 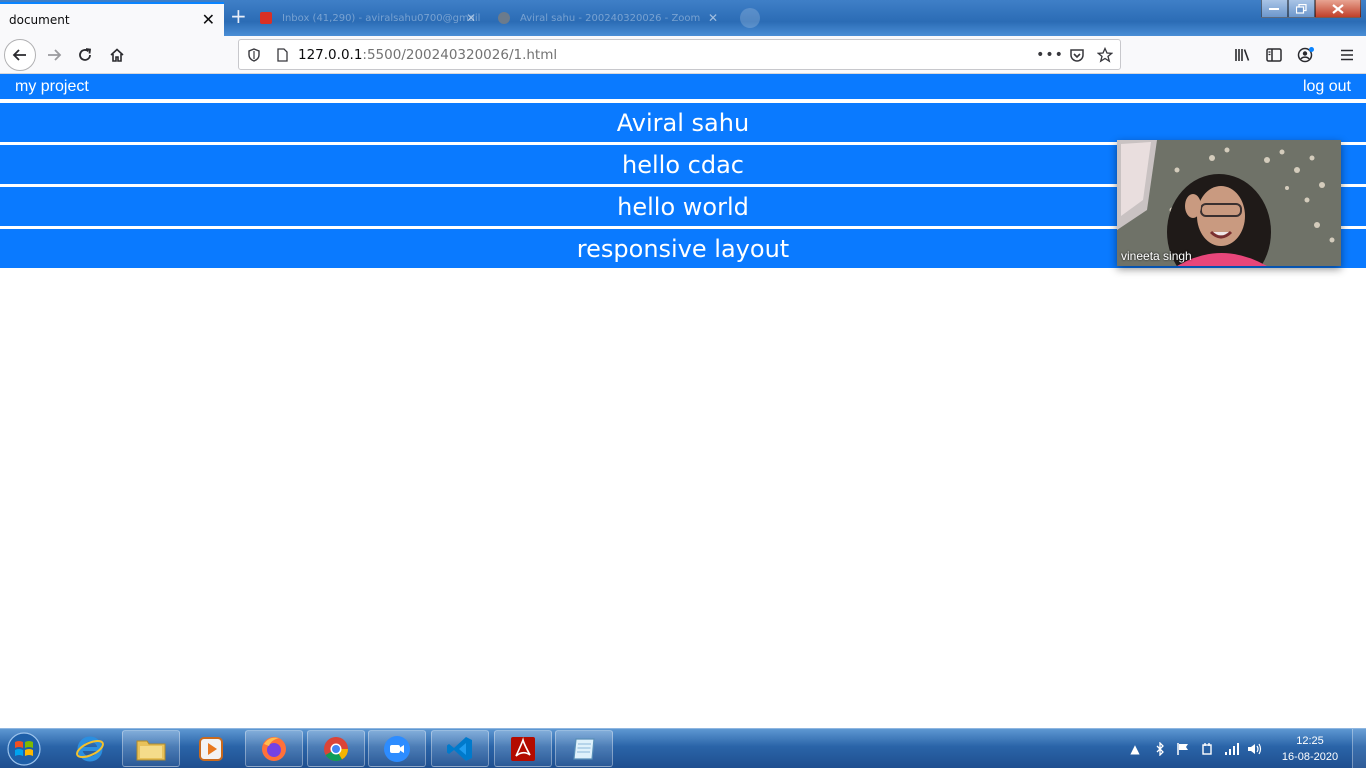 What do you see at coordinates (1310, 749) in the screenshot?
I see `system-clock: 12:25 16-08-2020` at bounding box center [1310, 749].